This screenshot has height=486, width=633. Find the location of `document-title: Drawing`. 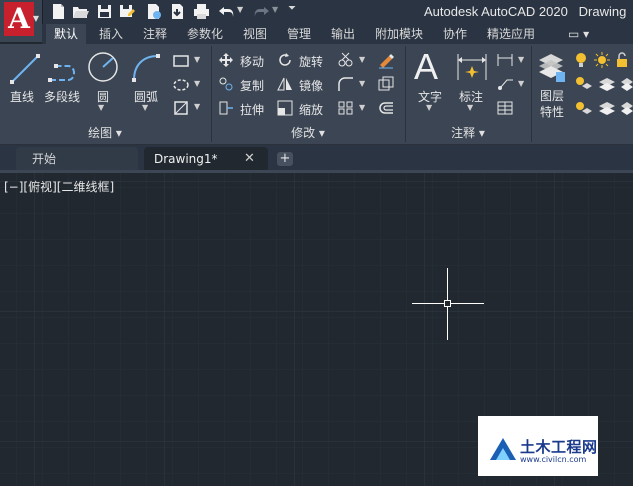

document-title: Drawing is located at coordinates (602, 11).